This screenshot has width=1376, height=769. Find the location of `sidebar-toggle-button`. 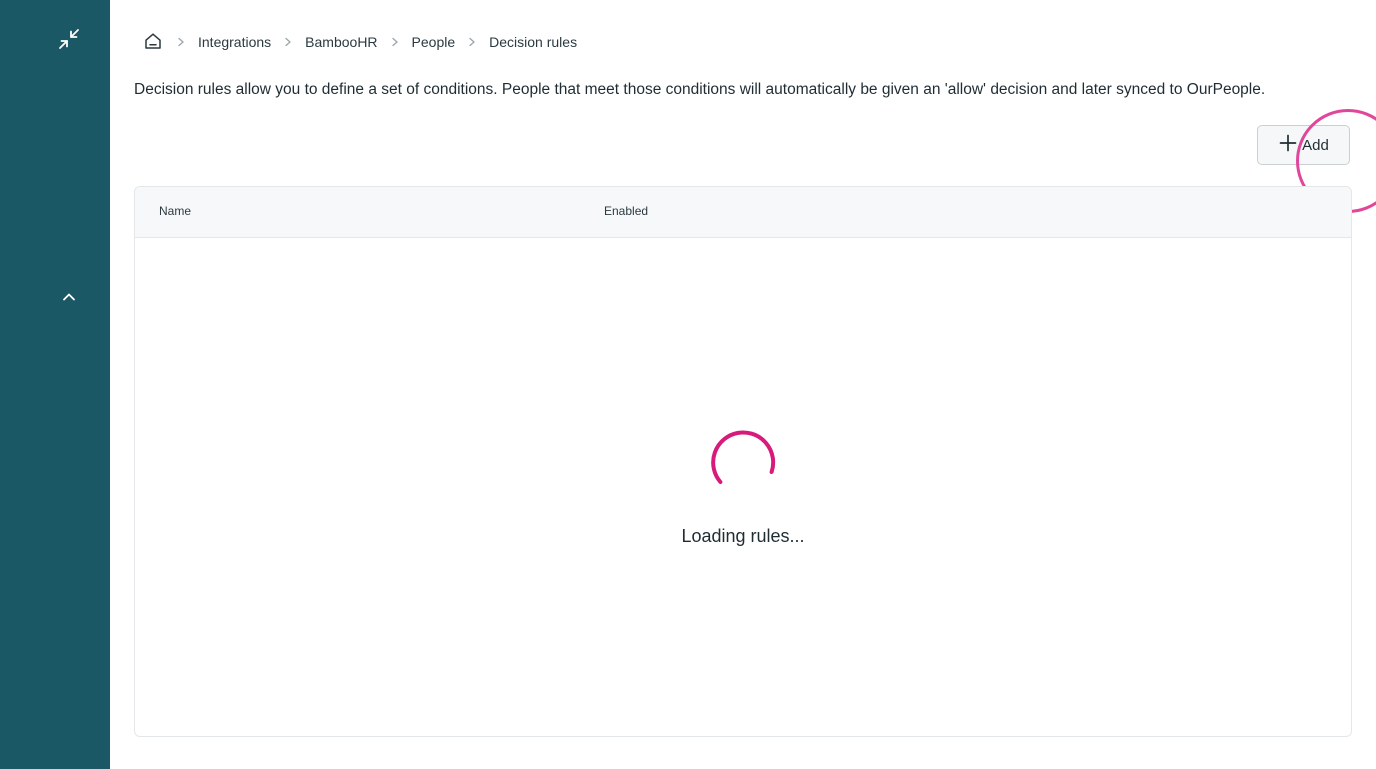

sidebar-toggle-button is located at coordinates (69, 299).